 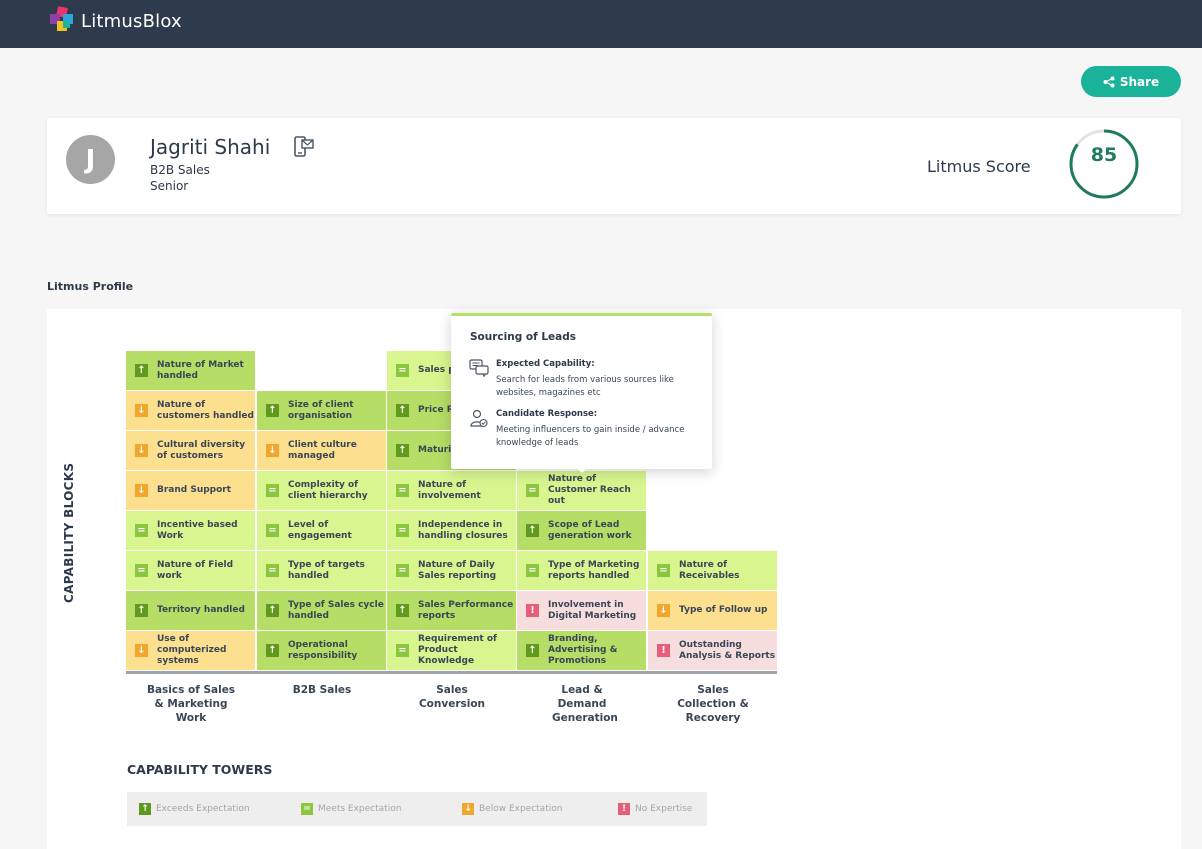 I want to click on share-icon, so click(x=1109, y=81).